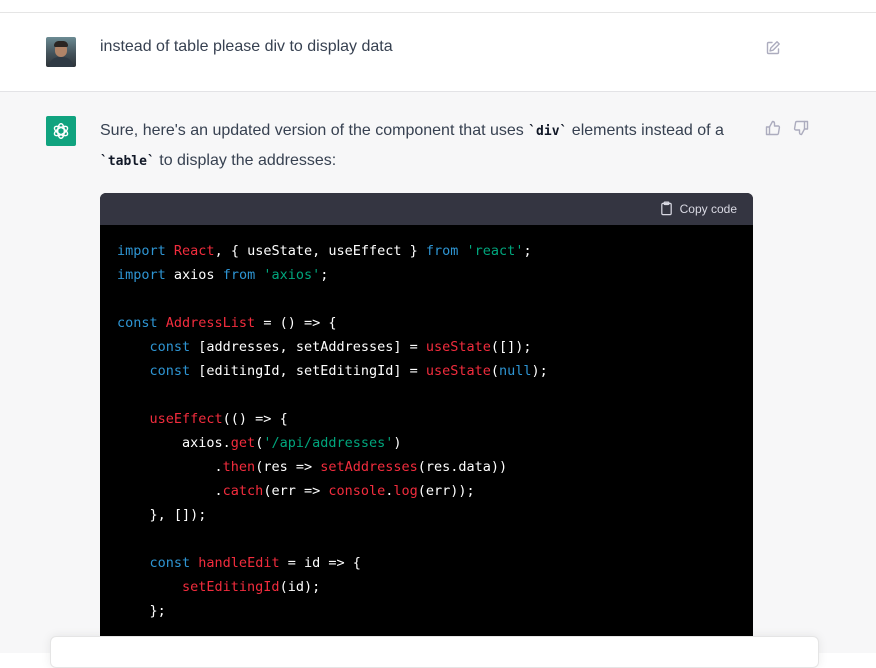 The image size is (876, 668). Describe the element at coordinates (61, 52) in the screenshot. I see `user-avatar` at that location.